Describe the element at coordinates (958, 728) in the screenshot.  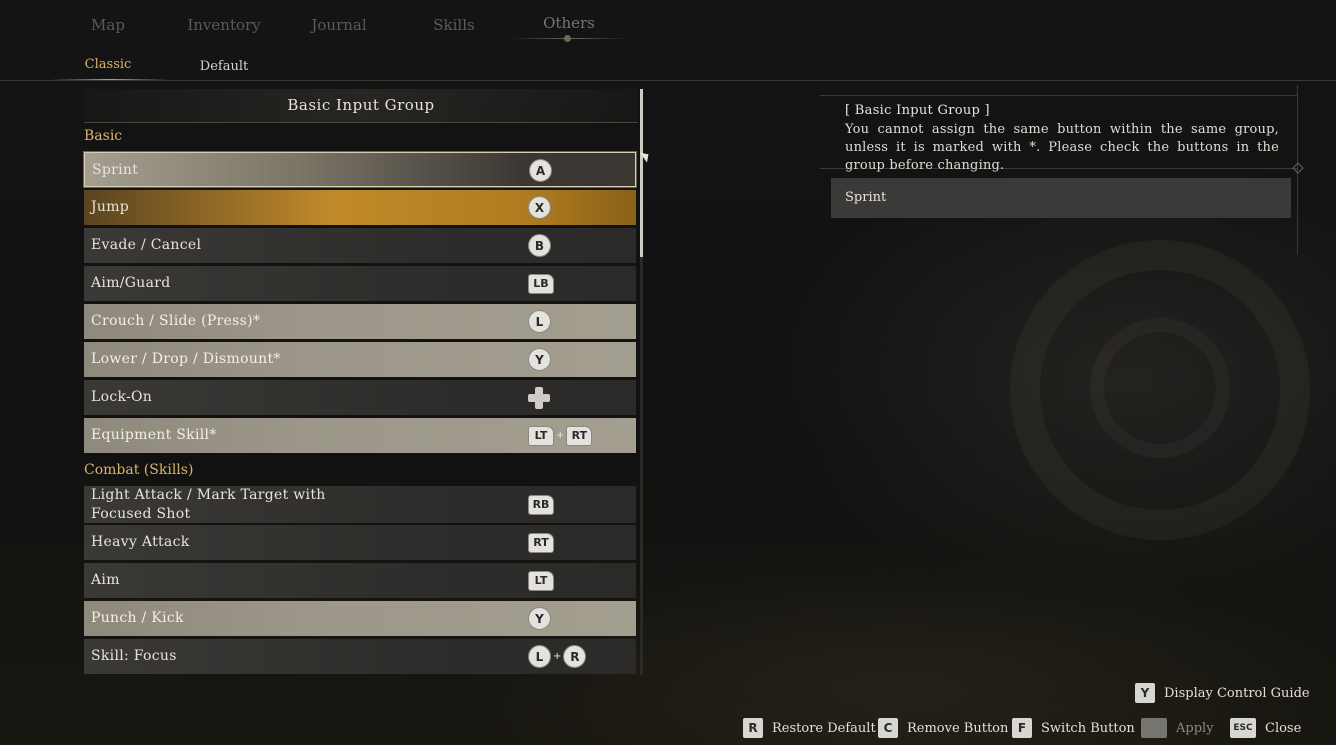
I see `hint-label: Remove Button` at that location.